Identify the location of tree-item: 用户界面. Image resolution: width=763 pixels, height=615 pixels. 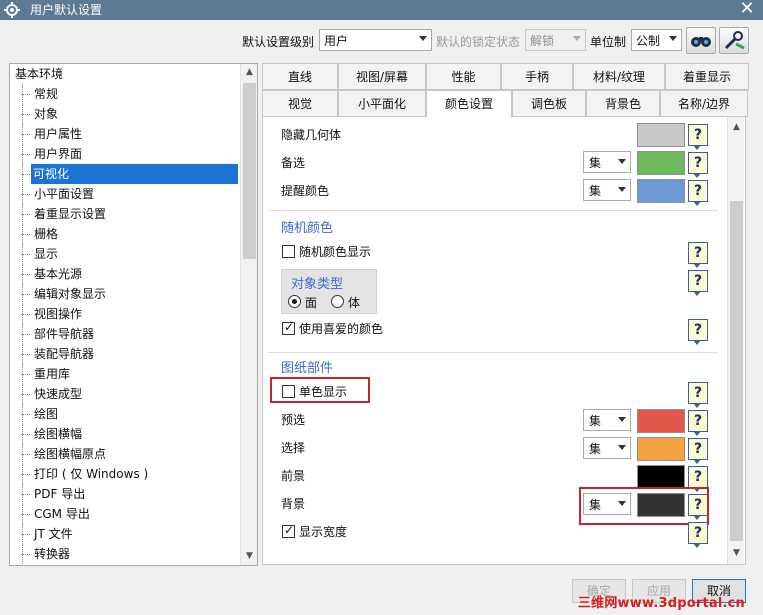
(125, 154).